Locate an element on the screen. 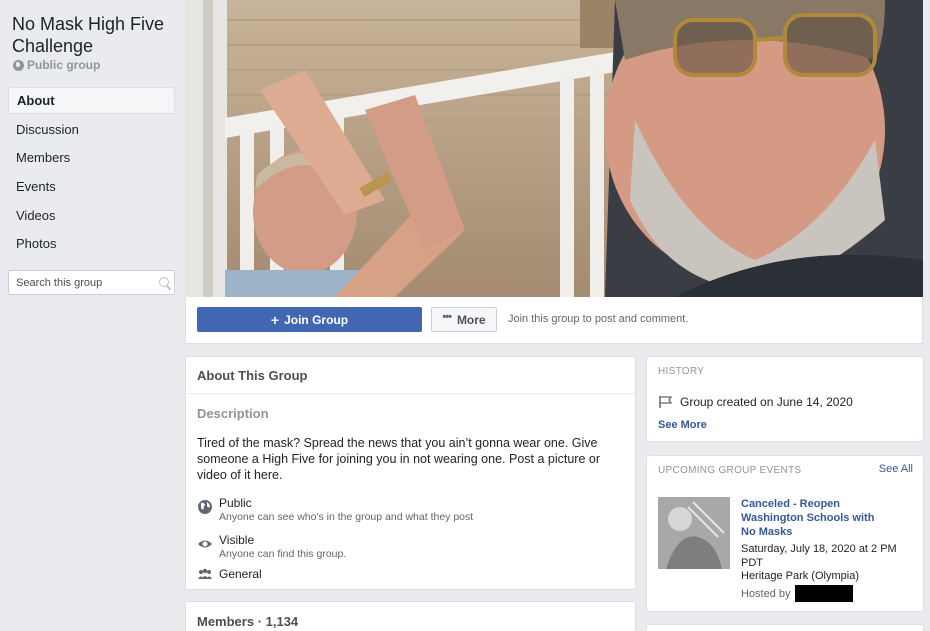 The image size is (930, 631). visibility-row: Visible Anyone can find this group. is located at coordinates (271, 547).